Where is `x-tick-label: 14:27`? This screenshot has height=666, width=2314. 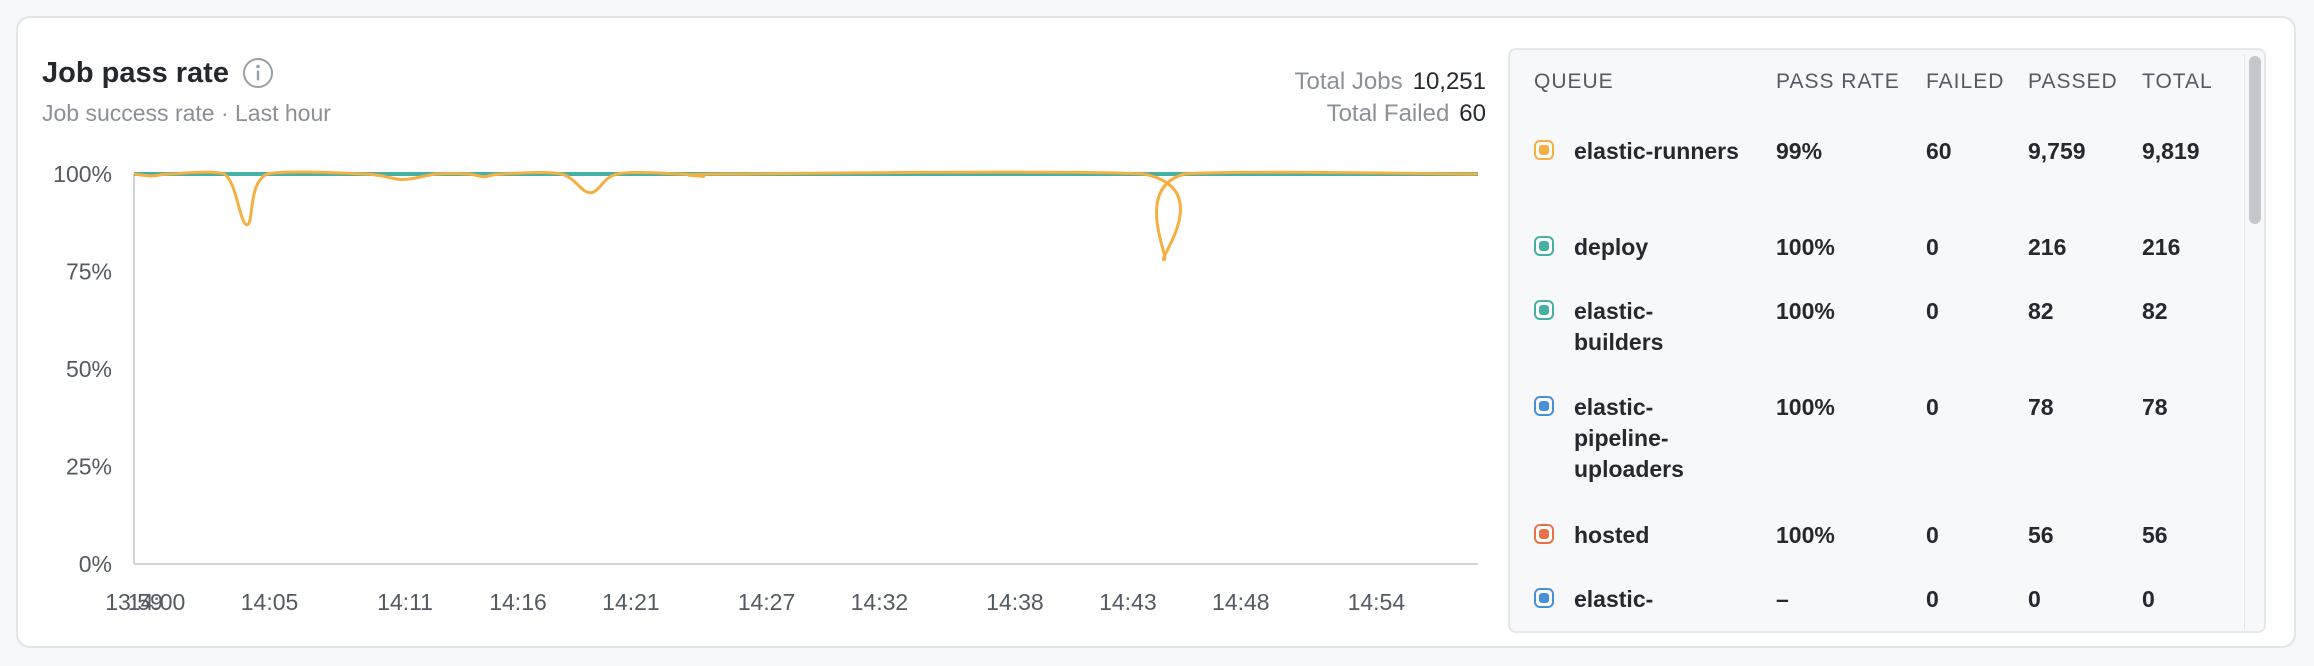 x-tick-label: 14:27 is located at coordinates (767, 602).